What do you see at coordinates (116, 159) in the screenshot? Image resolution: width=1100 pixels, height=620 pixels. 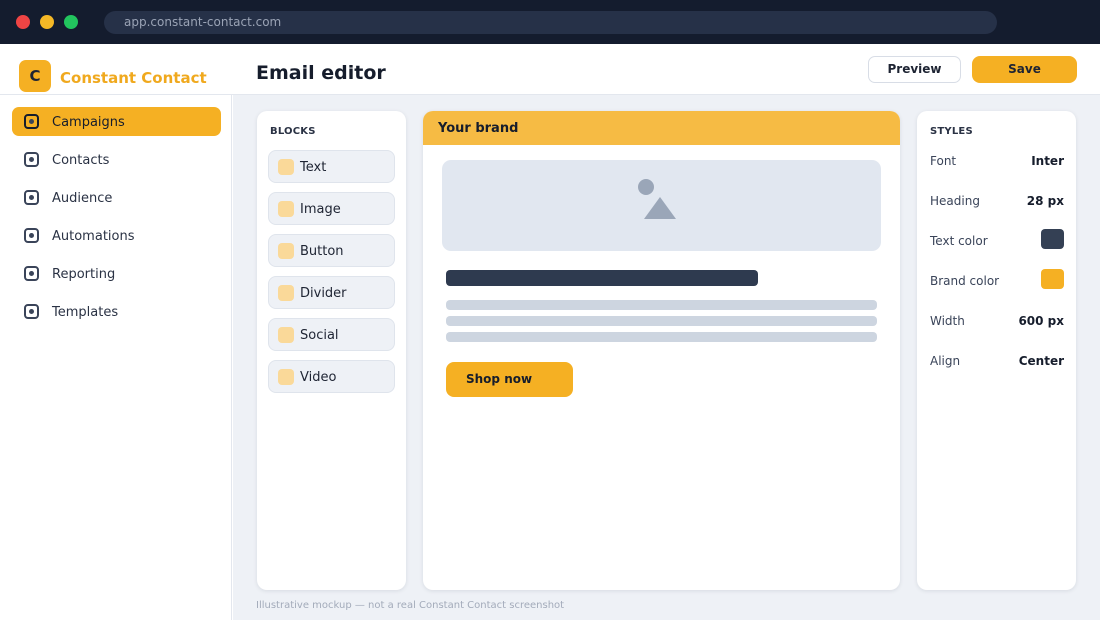 I see `sidebar-item-contacts: Contacts` at bounding box center [116, 159].